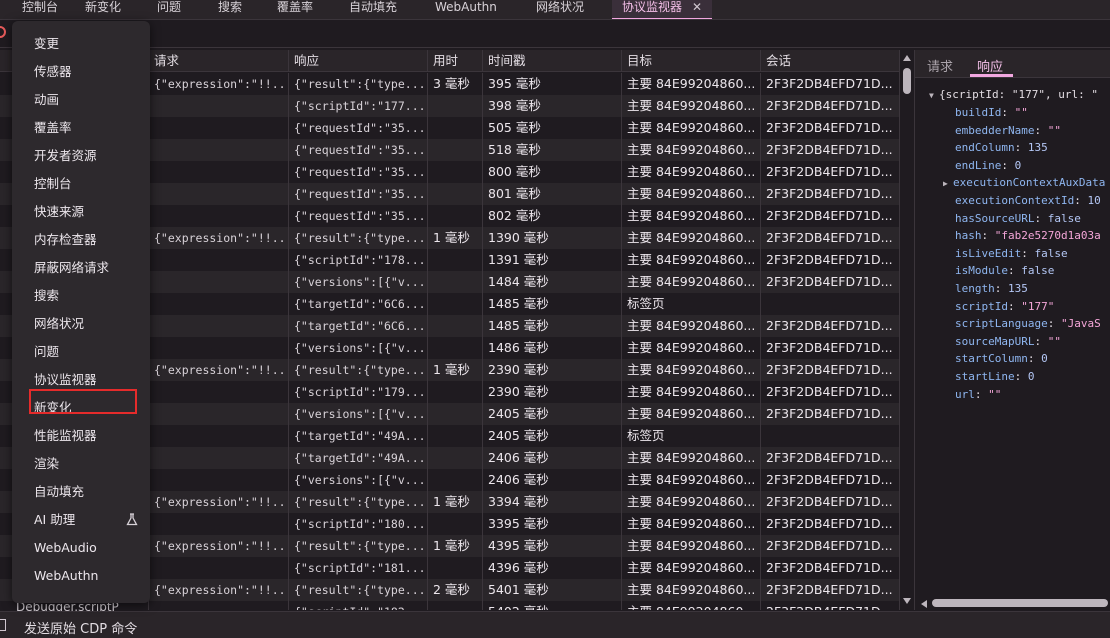 Image resolution: width=1110 pixels, height=638 pixels. What do you see at coordinates (295, 9) in the screenshot?
I see `tab-4: 覆盖率` at bounding box center [295, 9].